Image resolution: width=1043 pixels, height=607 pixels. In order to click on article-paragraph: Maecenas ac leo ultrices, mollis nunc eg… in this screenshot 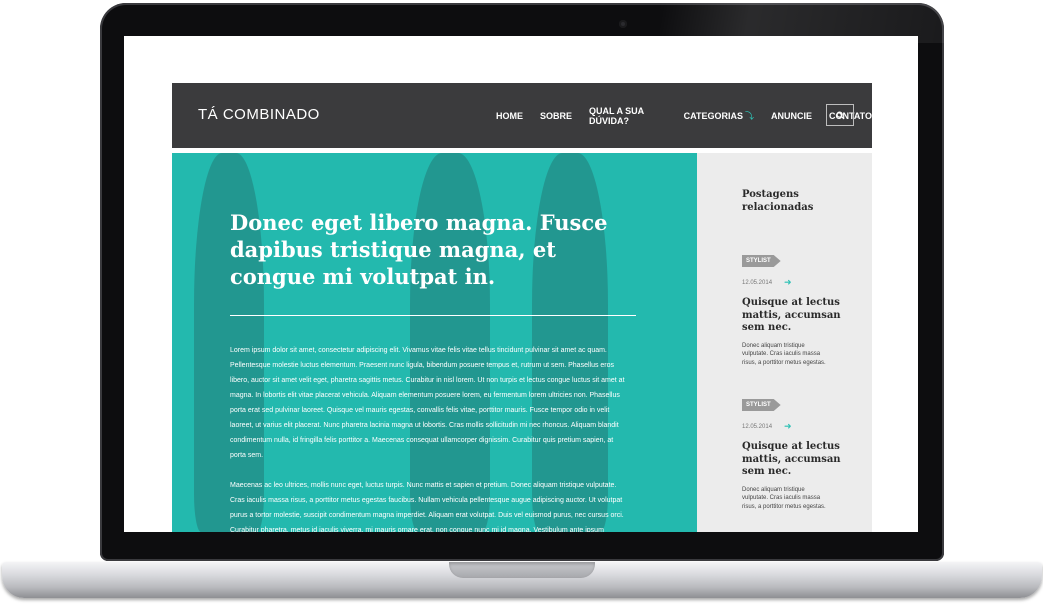, I will do `click(427, 507)`.